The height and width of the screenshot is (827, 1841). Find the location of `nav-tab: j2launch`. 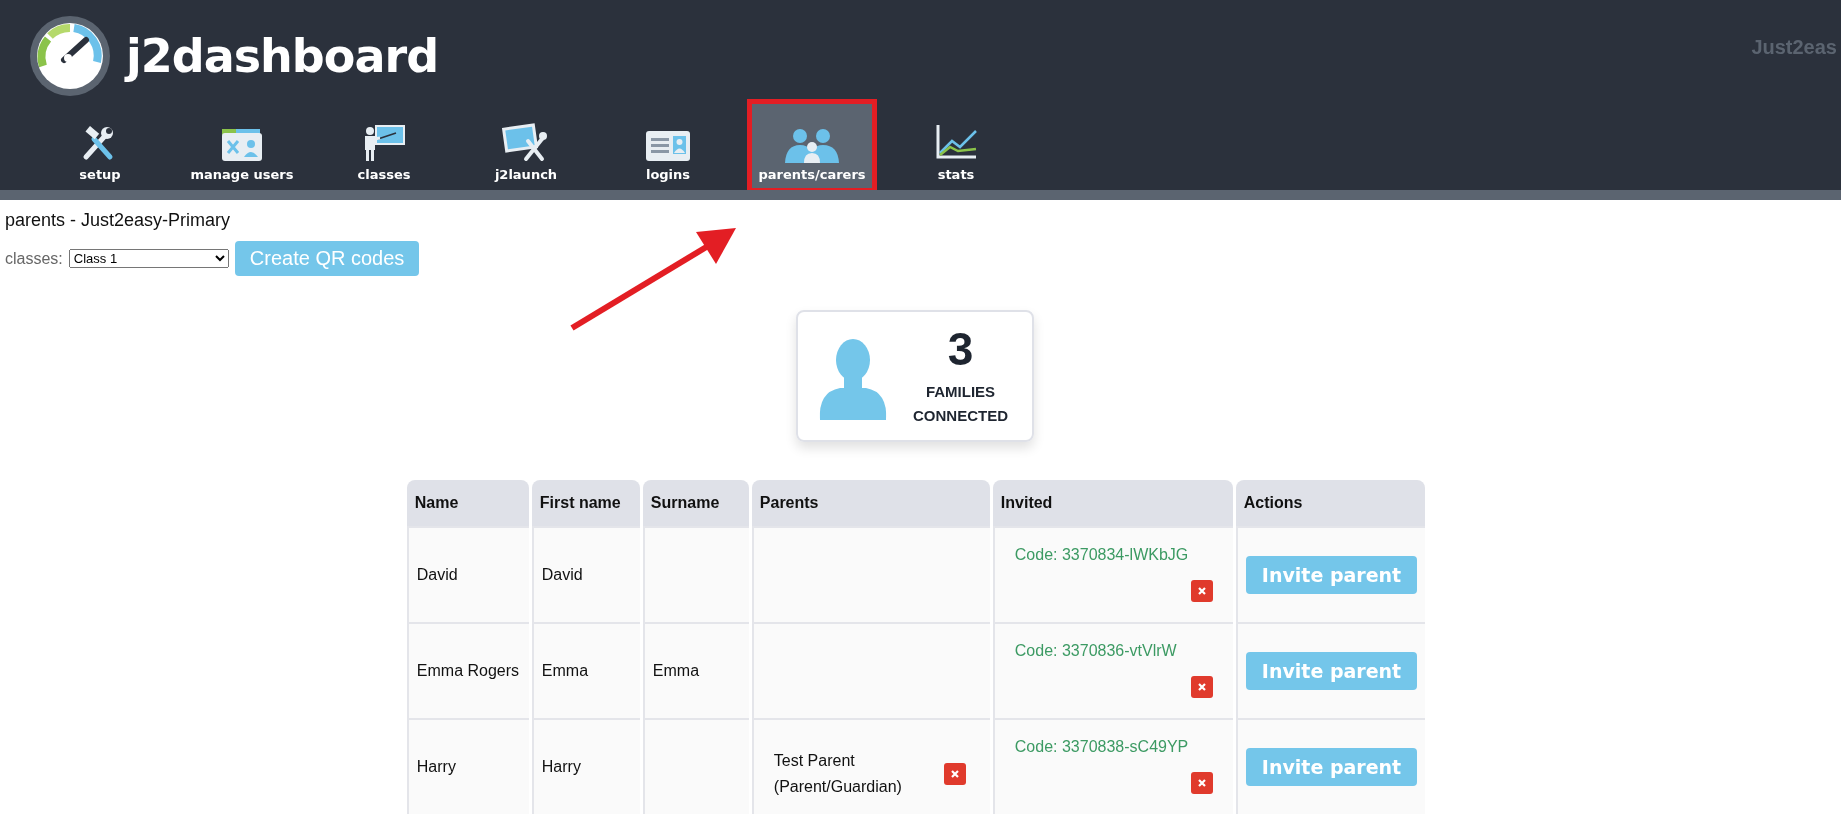

nav-tab: j2launch is located at coordinates (526, 146).